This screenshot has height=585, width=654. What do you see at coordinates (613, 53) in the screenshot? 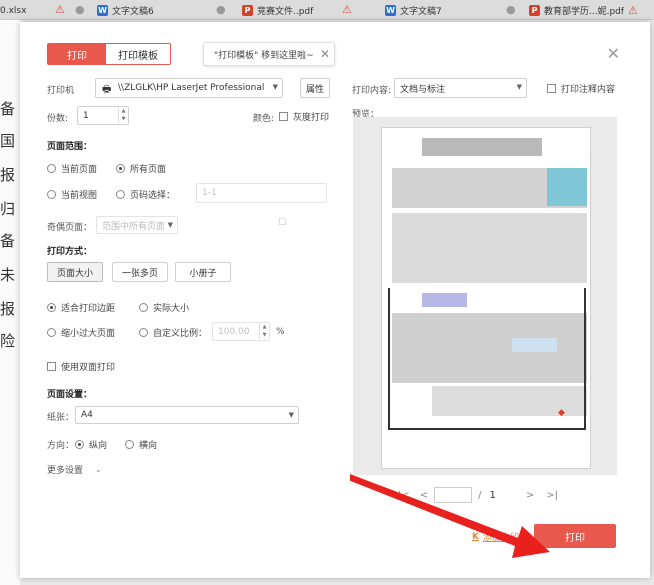
I see `close-dialog-icon: ✕` at bounding box center [613, 53].